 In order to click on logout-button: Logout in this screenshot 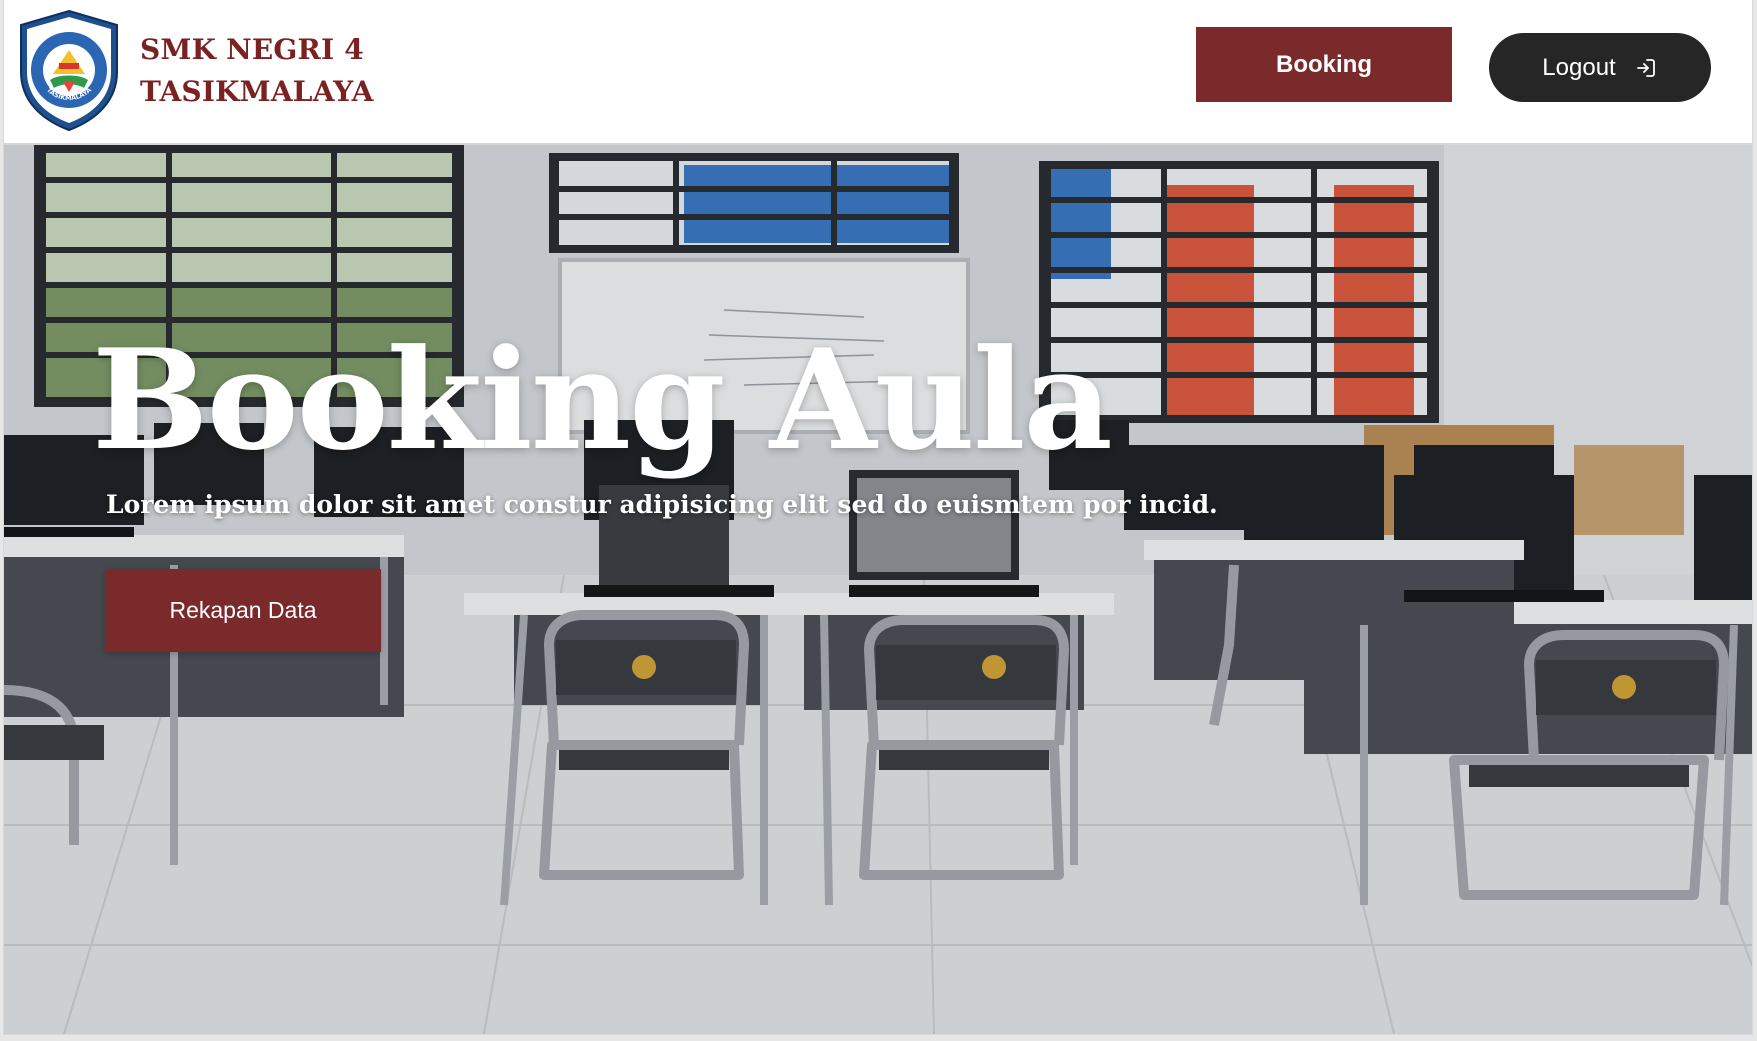, I will do `click(1600, 67)`.